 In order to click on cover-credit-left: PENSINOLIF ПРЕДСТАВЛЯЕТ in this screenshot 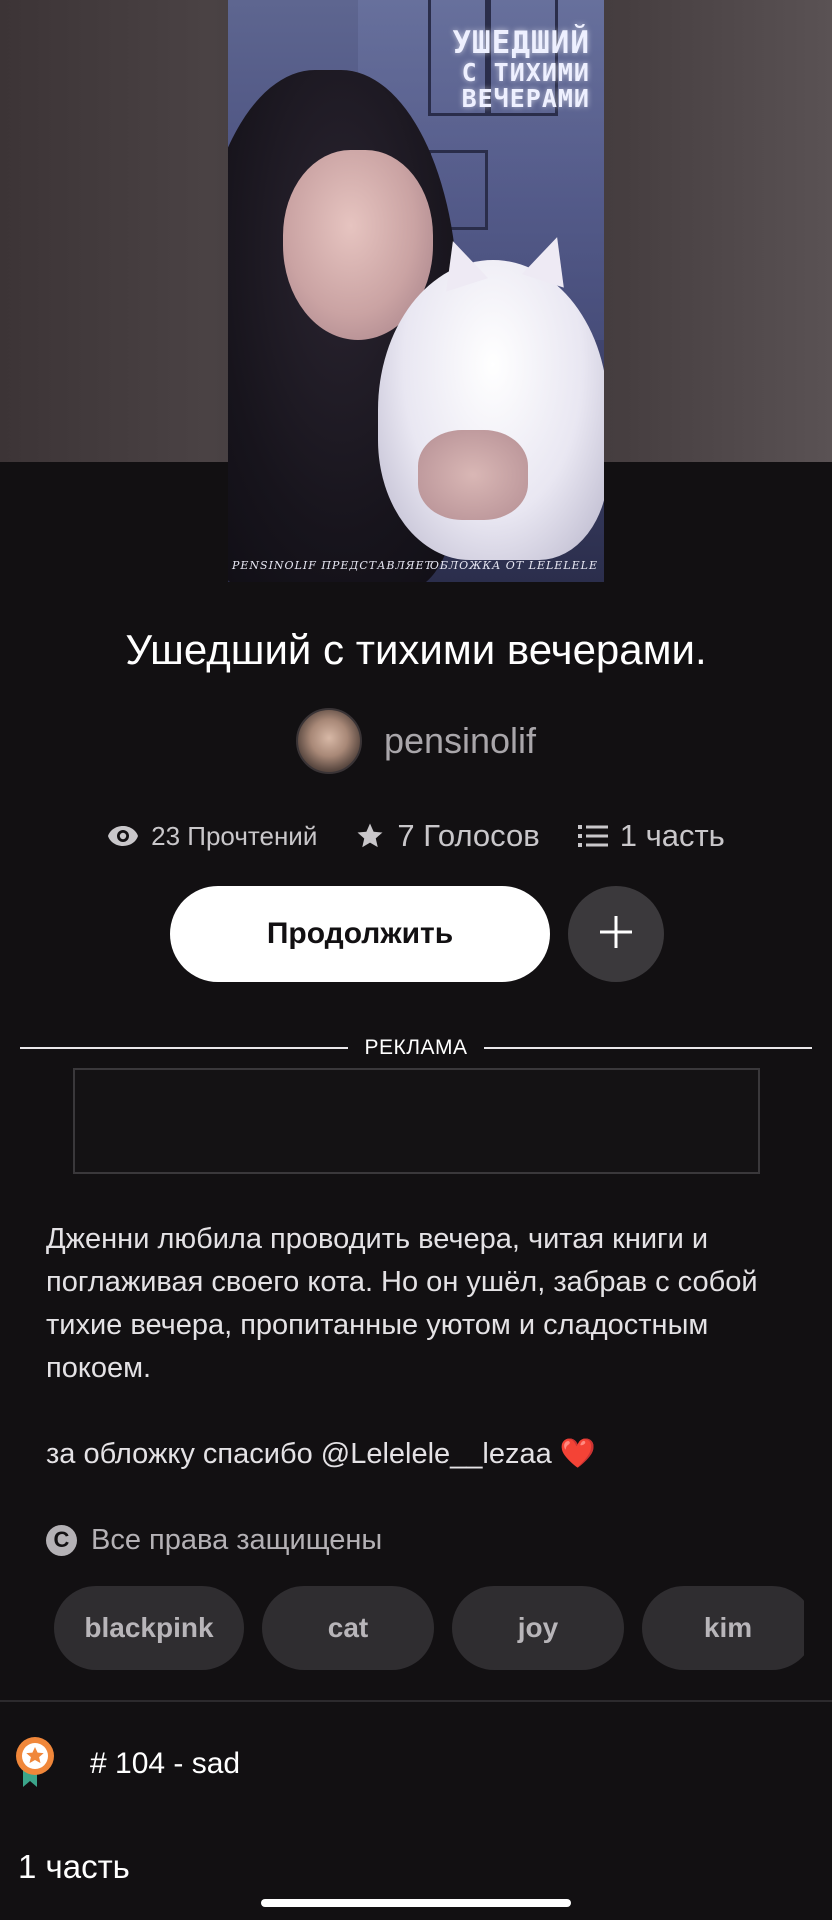, I will do `click(332, 565)`.